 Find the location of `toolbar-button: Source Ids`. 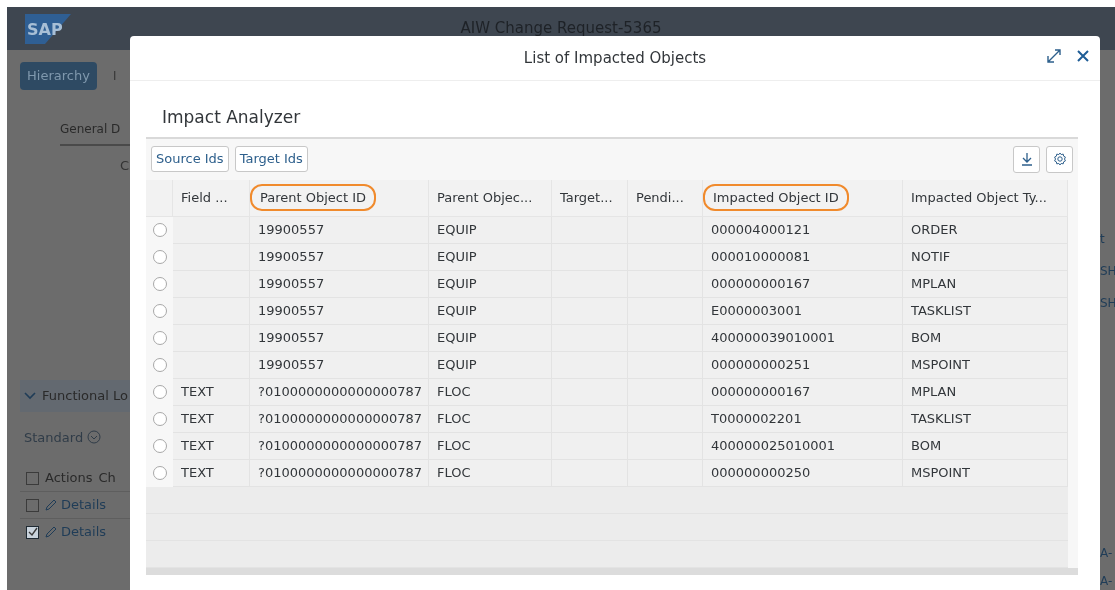

toolbar-button: Source Ids is located at coordinates (190, 159).